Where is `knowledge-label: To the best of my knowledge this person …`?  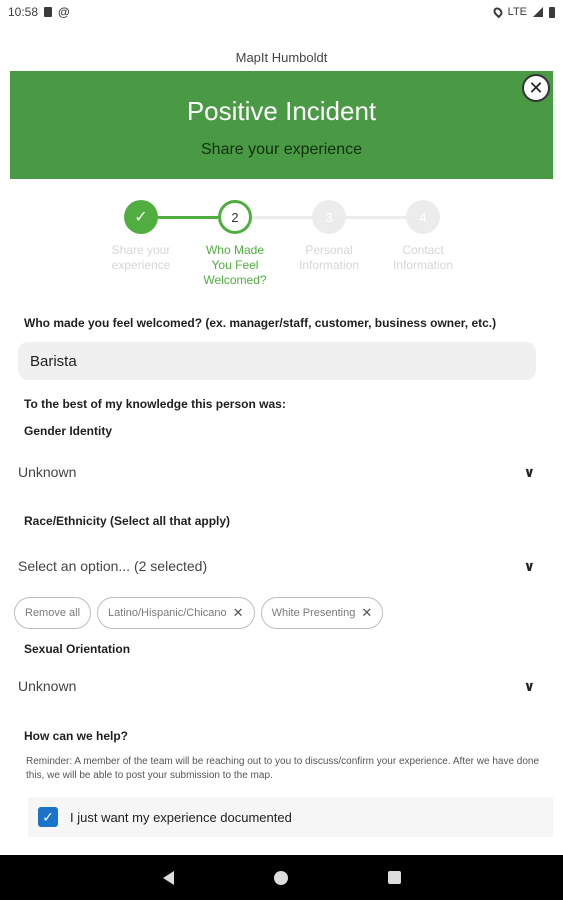
knowledge-label: To the best of my knowledge this person … is located at coordinates (155, 404).